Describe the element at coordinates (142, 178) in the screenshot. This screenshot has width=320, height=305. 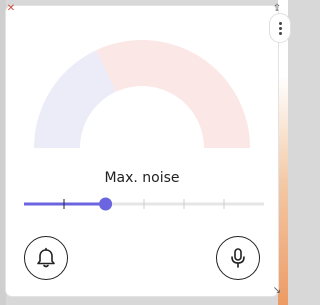
I see `max-noise-label: Max. noise` at that location.